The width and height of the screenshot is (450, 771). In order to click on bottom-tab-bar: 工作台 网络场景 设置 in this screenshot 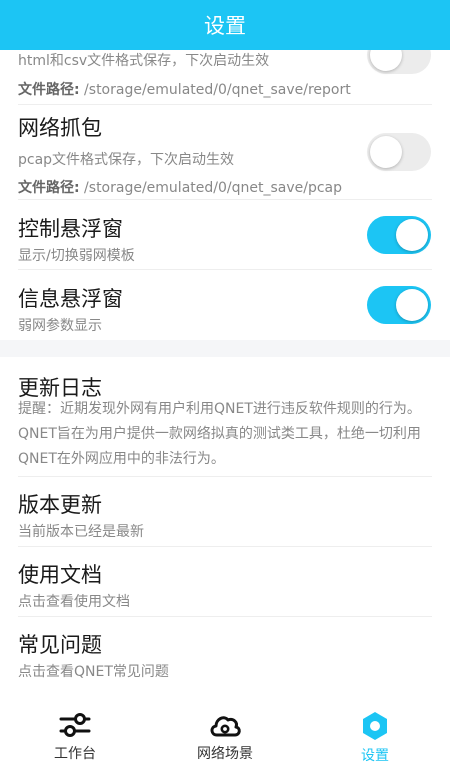, I will do `click(225, 737)`.